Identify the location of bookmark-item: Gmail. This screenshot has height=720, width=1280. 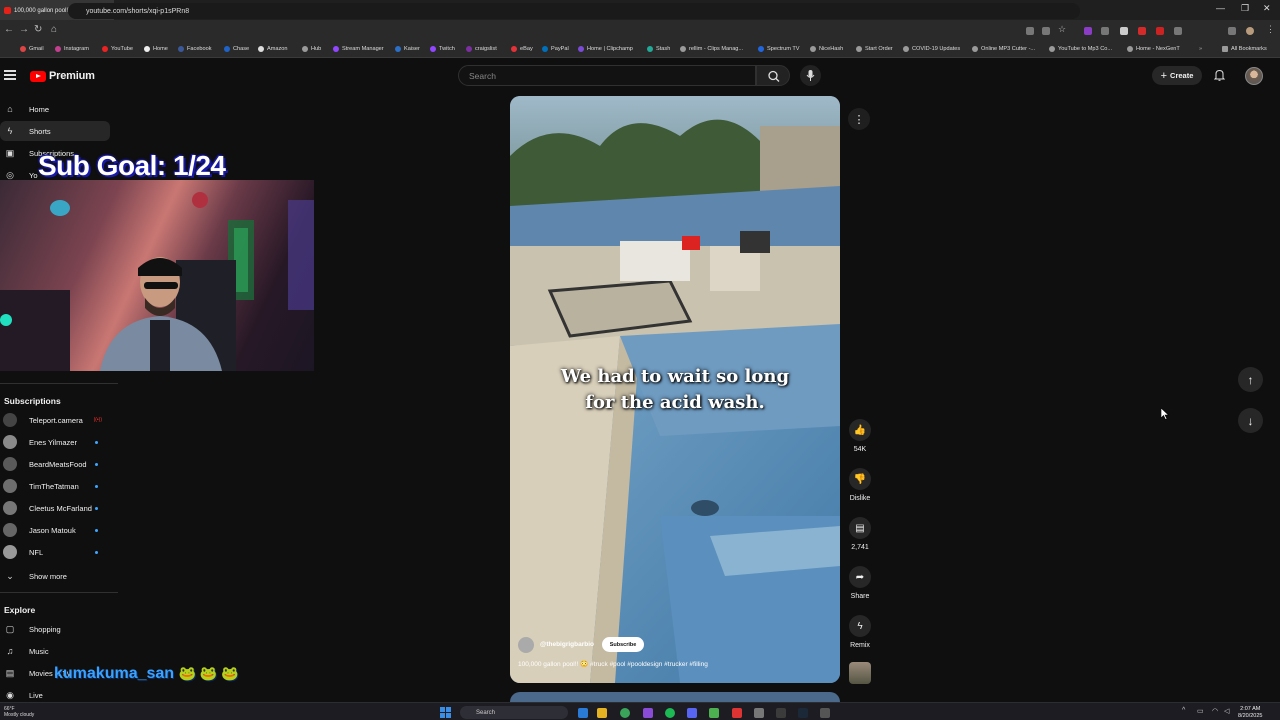
(32, 49).